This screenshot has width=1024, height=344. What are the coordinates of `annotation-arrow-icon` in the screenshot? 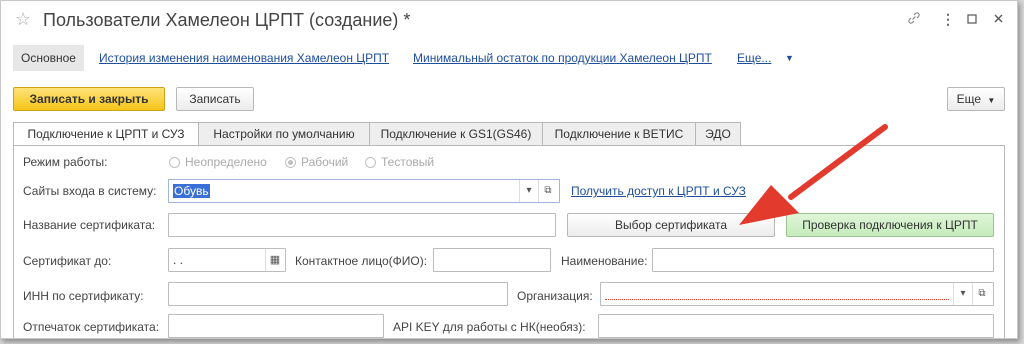 It's located at (813, 174).